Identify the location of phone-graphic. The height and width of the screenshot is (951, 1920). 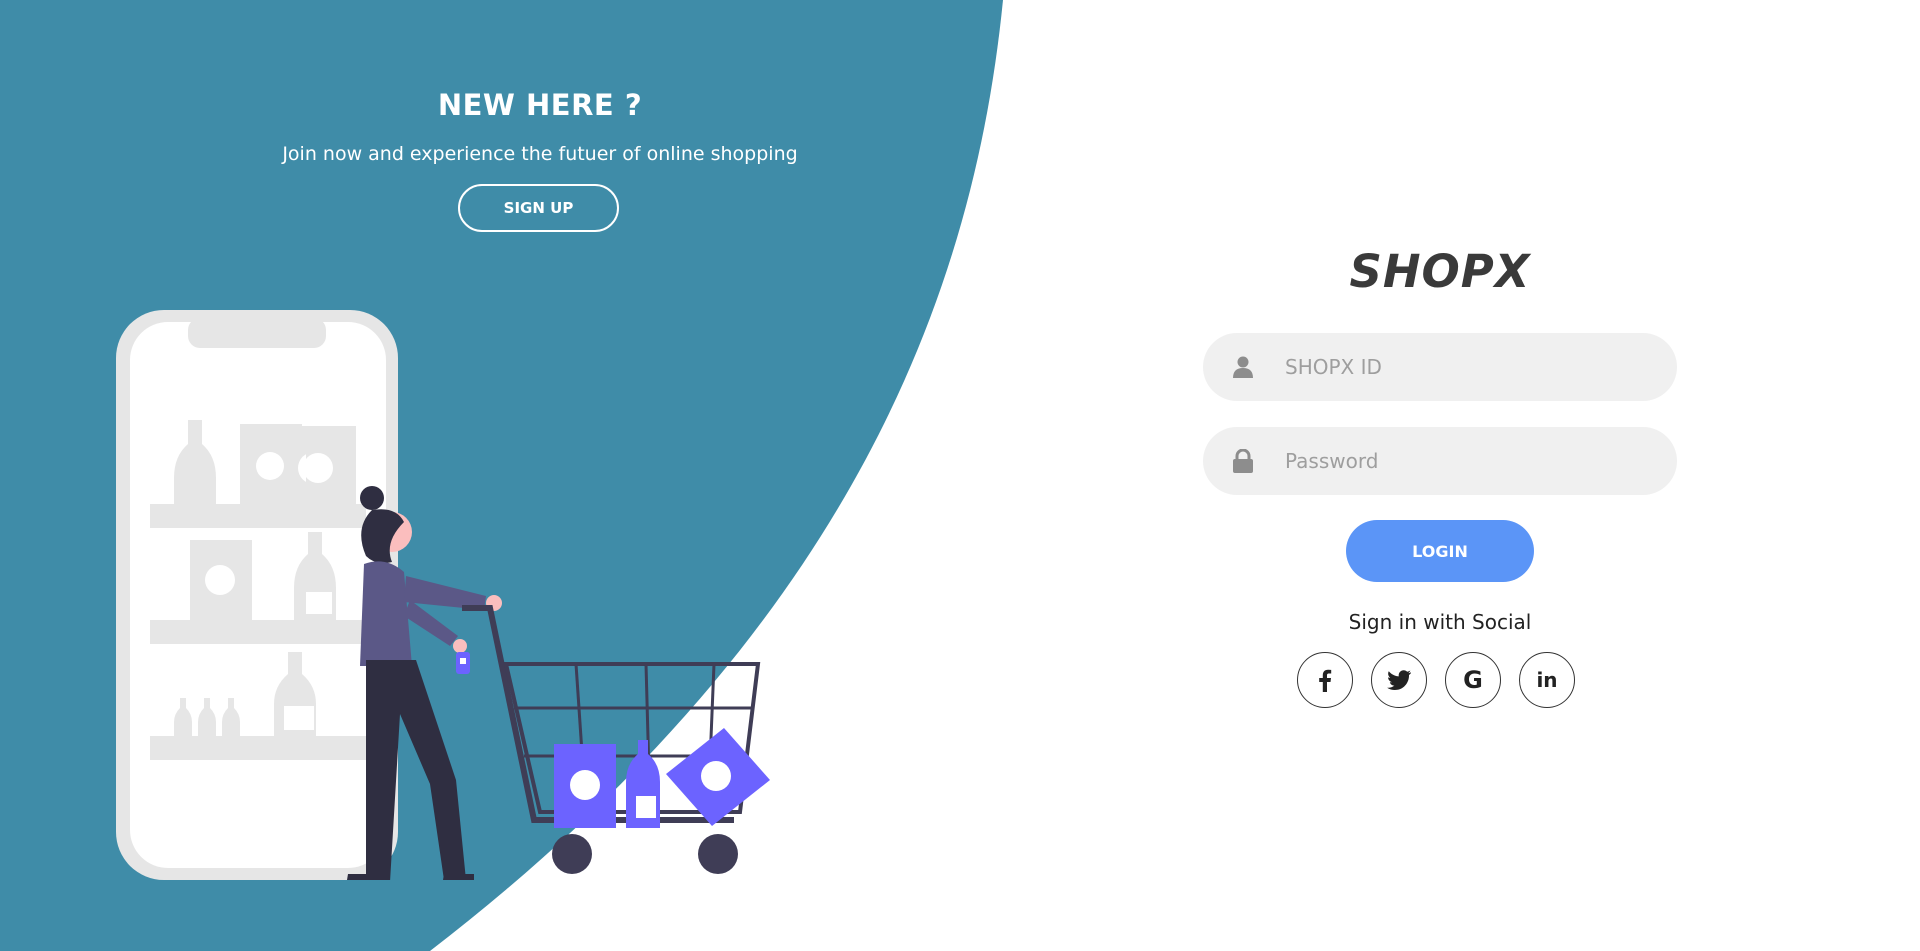
(257, 595).